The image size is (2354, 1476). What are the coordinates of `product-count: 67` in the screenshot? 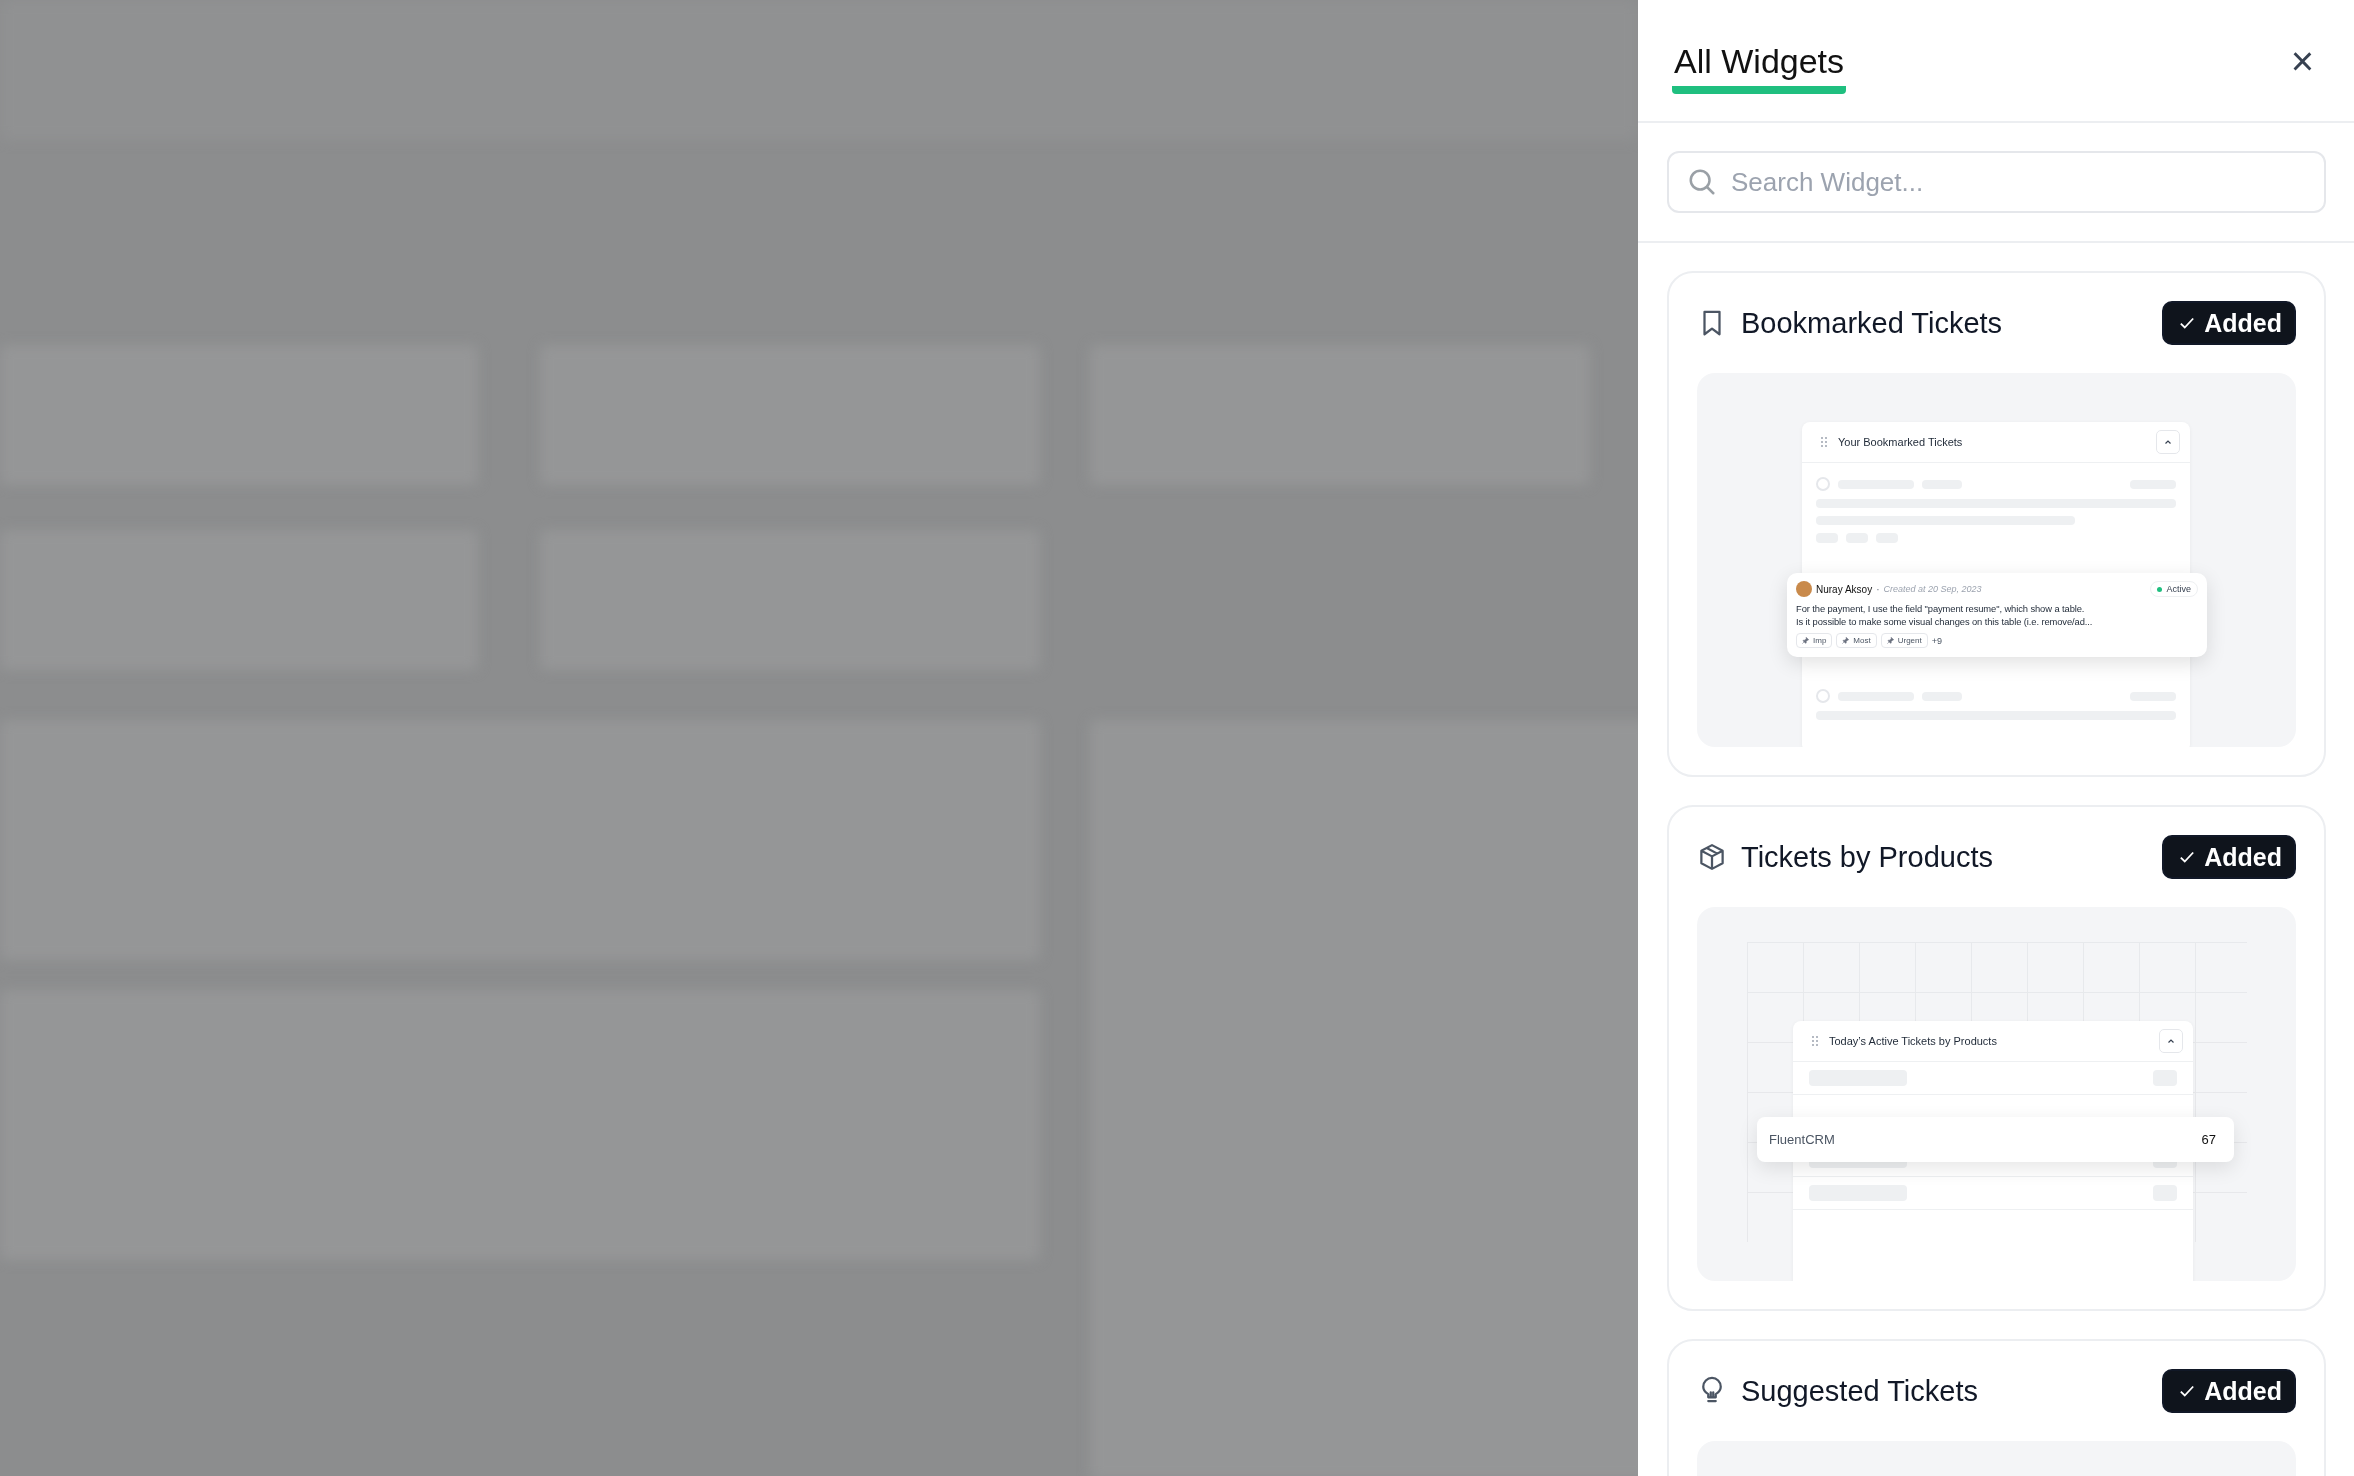 It's located at (2208, 1139).